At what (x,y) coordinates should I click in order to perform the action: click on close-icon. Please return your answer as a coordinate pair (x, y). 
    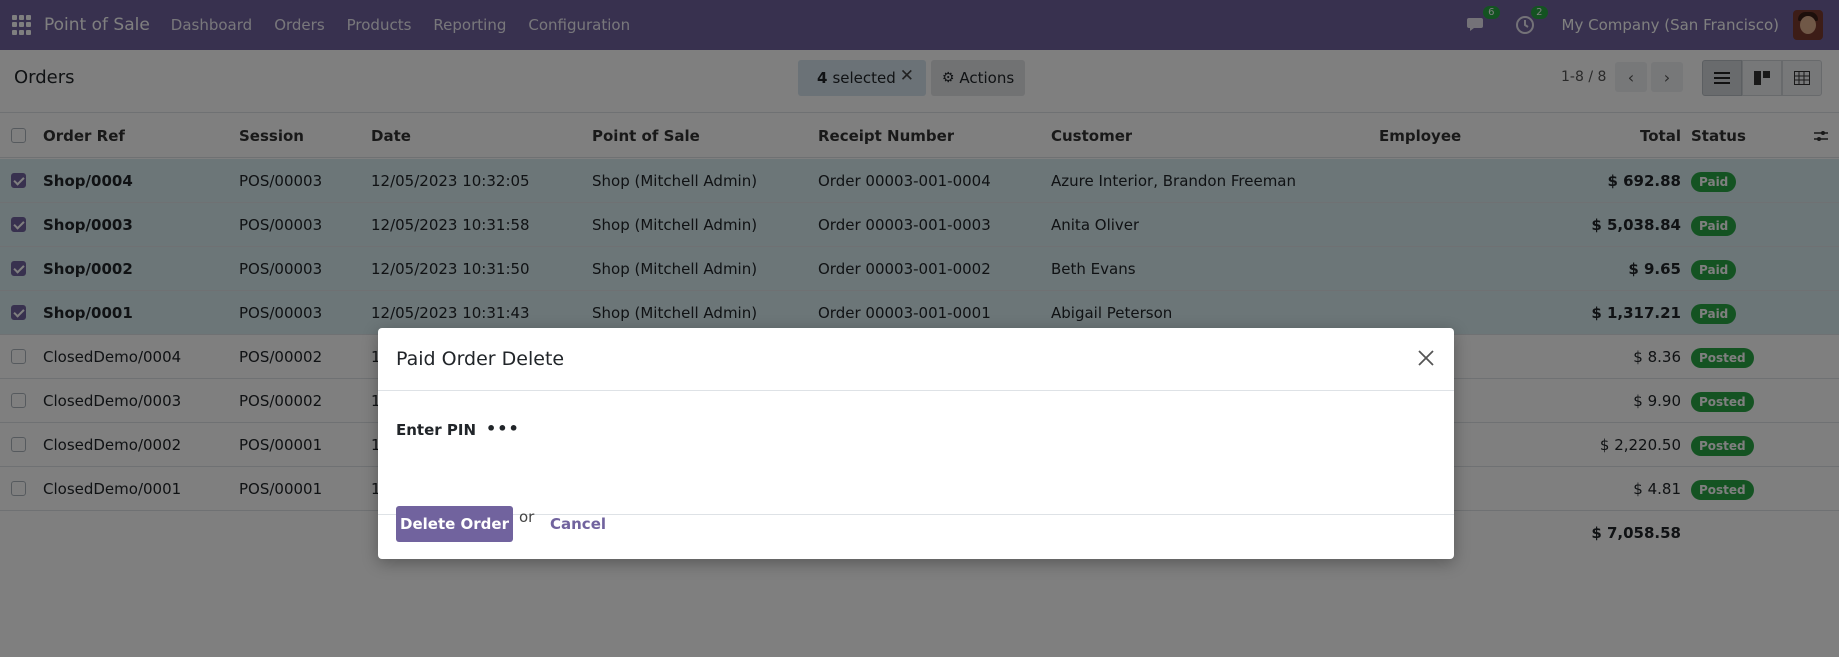
    Looking at the image, I should click on (1426, 358).